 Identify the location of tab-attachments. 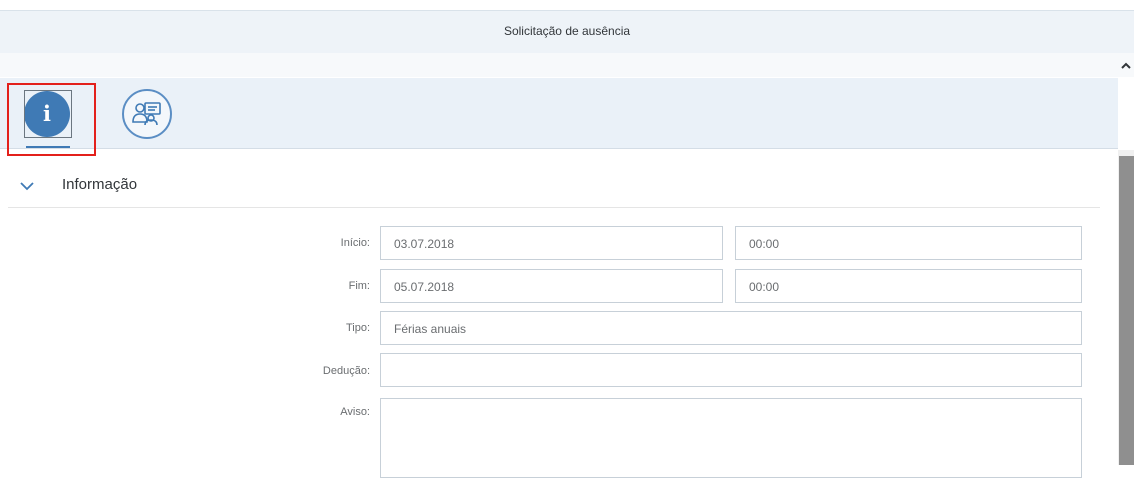
(148, 115).